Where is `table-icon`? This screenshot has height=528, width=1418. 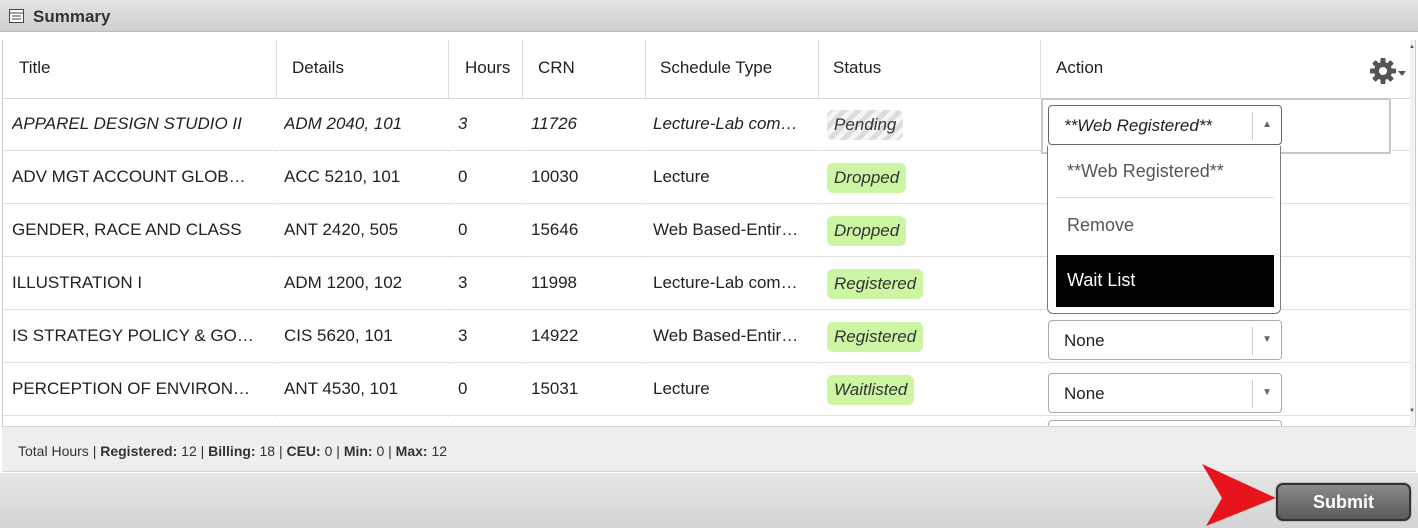 table-icon is located at coordinates (16, 16).